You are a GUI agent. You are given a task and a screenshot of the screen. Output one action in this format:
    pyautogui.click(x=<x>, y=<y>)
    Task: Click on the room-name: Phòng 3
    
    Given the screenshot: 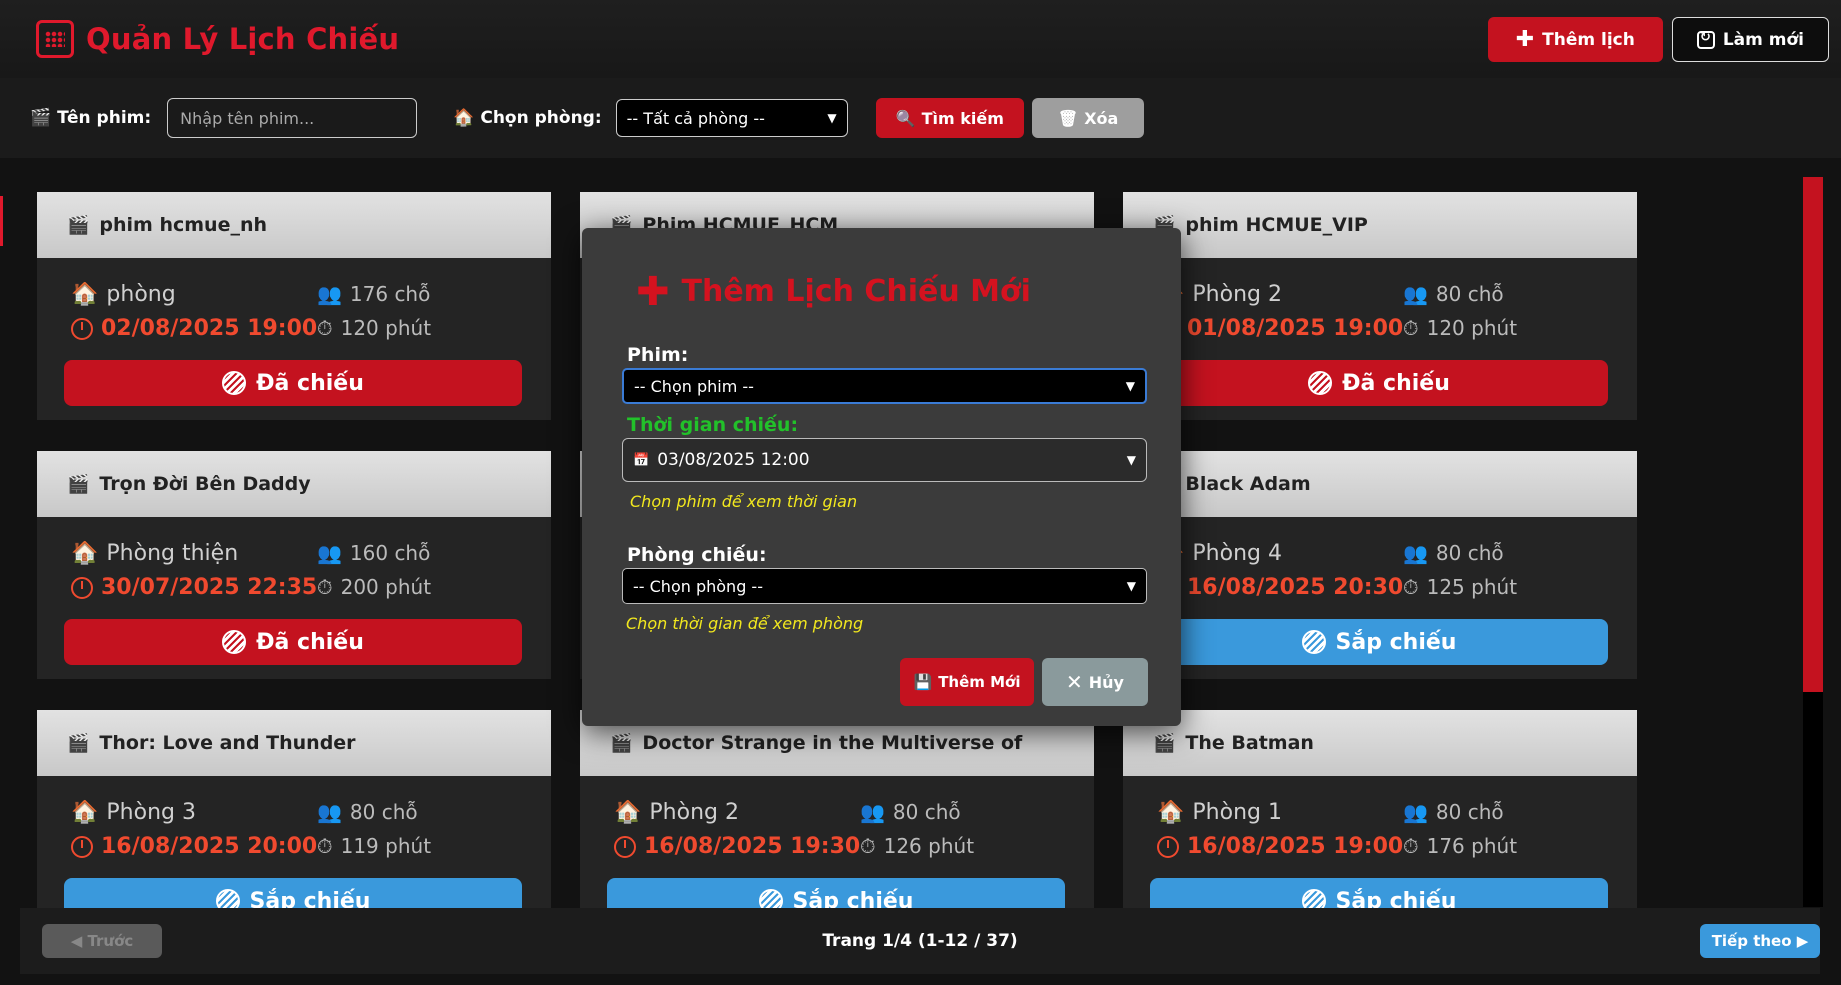 What is the action you would take?
    pyautogui.click(x=151, y=812)
    